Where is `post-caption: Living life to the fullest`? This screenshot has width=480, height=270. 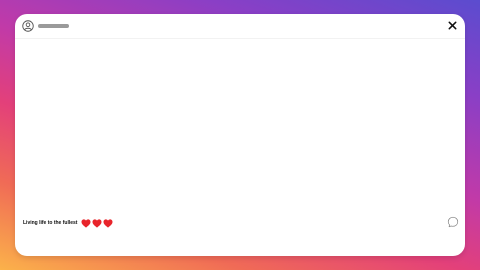 post-caption: Living life to the fullest is located at coordinates (50, 223).